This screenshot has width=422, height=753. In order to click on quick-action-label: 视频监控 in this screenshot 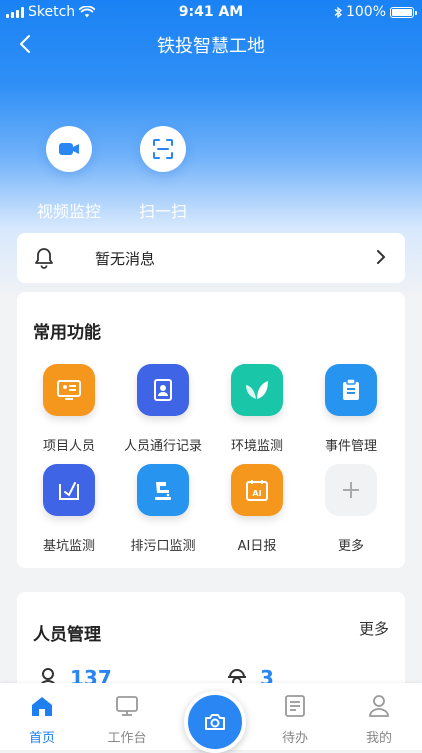, I will do `click(68, 211)`.